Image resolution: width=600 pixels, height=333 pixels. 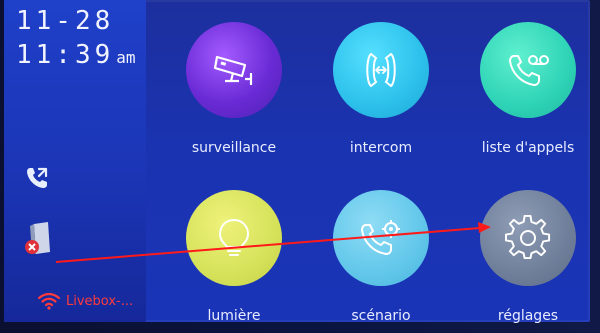 I want to click on tile-settings: réglages, so click(x=528, y=257).